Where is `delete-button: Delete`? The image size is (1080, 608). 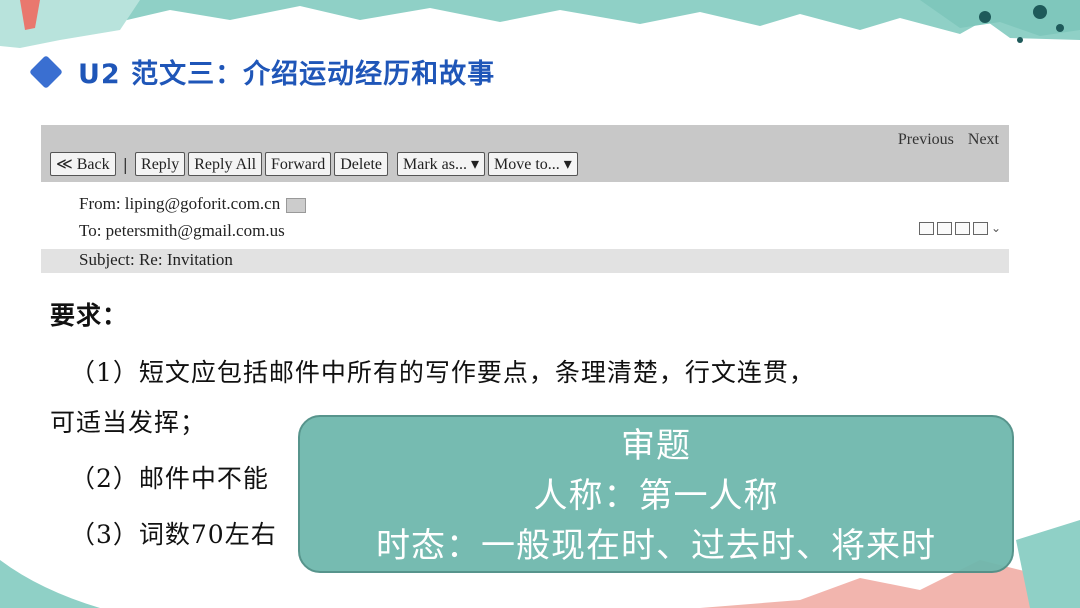 delete-button: Delete is located at coordinates (361, 164).